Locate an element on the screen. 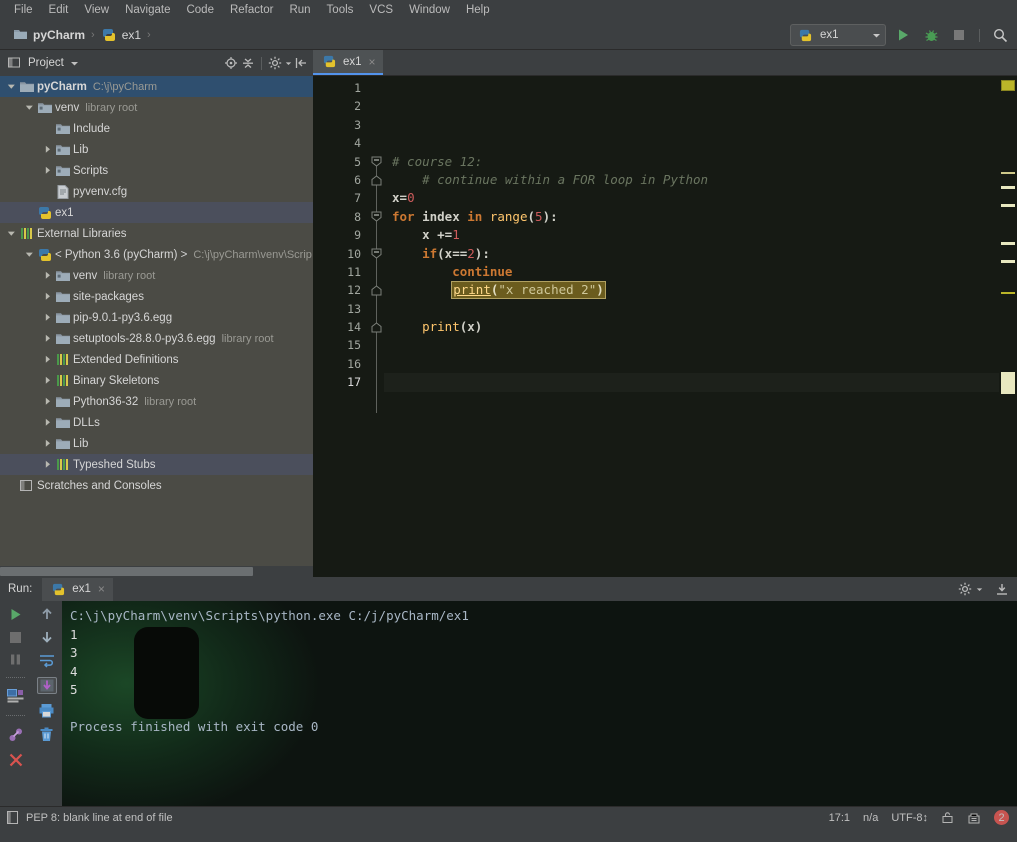 Image resolution: width=1017 pixels, height=842 pixels. scrollbar-thumb is located at coordinates (126, 571).